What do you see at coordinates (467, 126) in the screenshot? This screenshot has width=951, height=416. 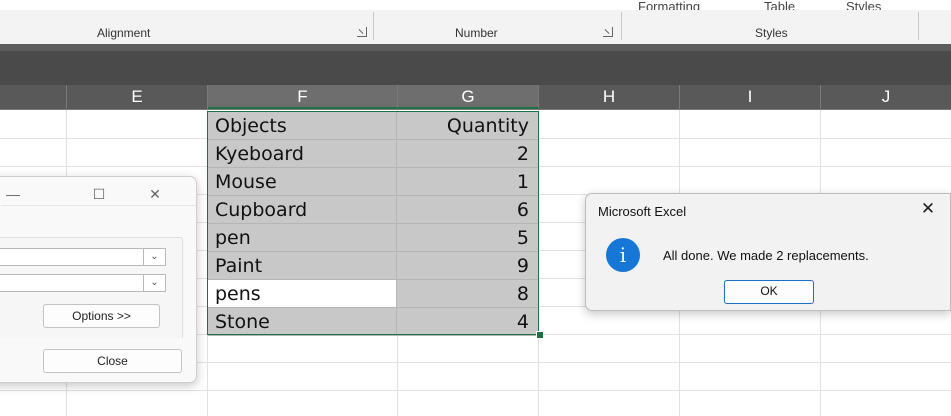 I see `header-cell-quantity: Quantity` at bounding box center [467, 126].